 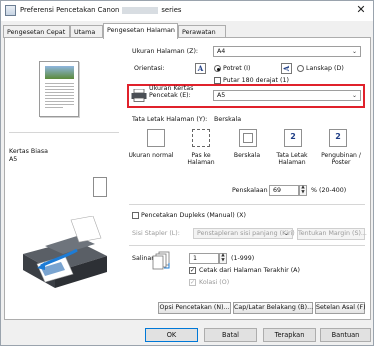 I want to click on portrait-label: Potret (I), so click(x=237, y=68).